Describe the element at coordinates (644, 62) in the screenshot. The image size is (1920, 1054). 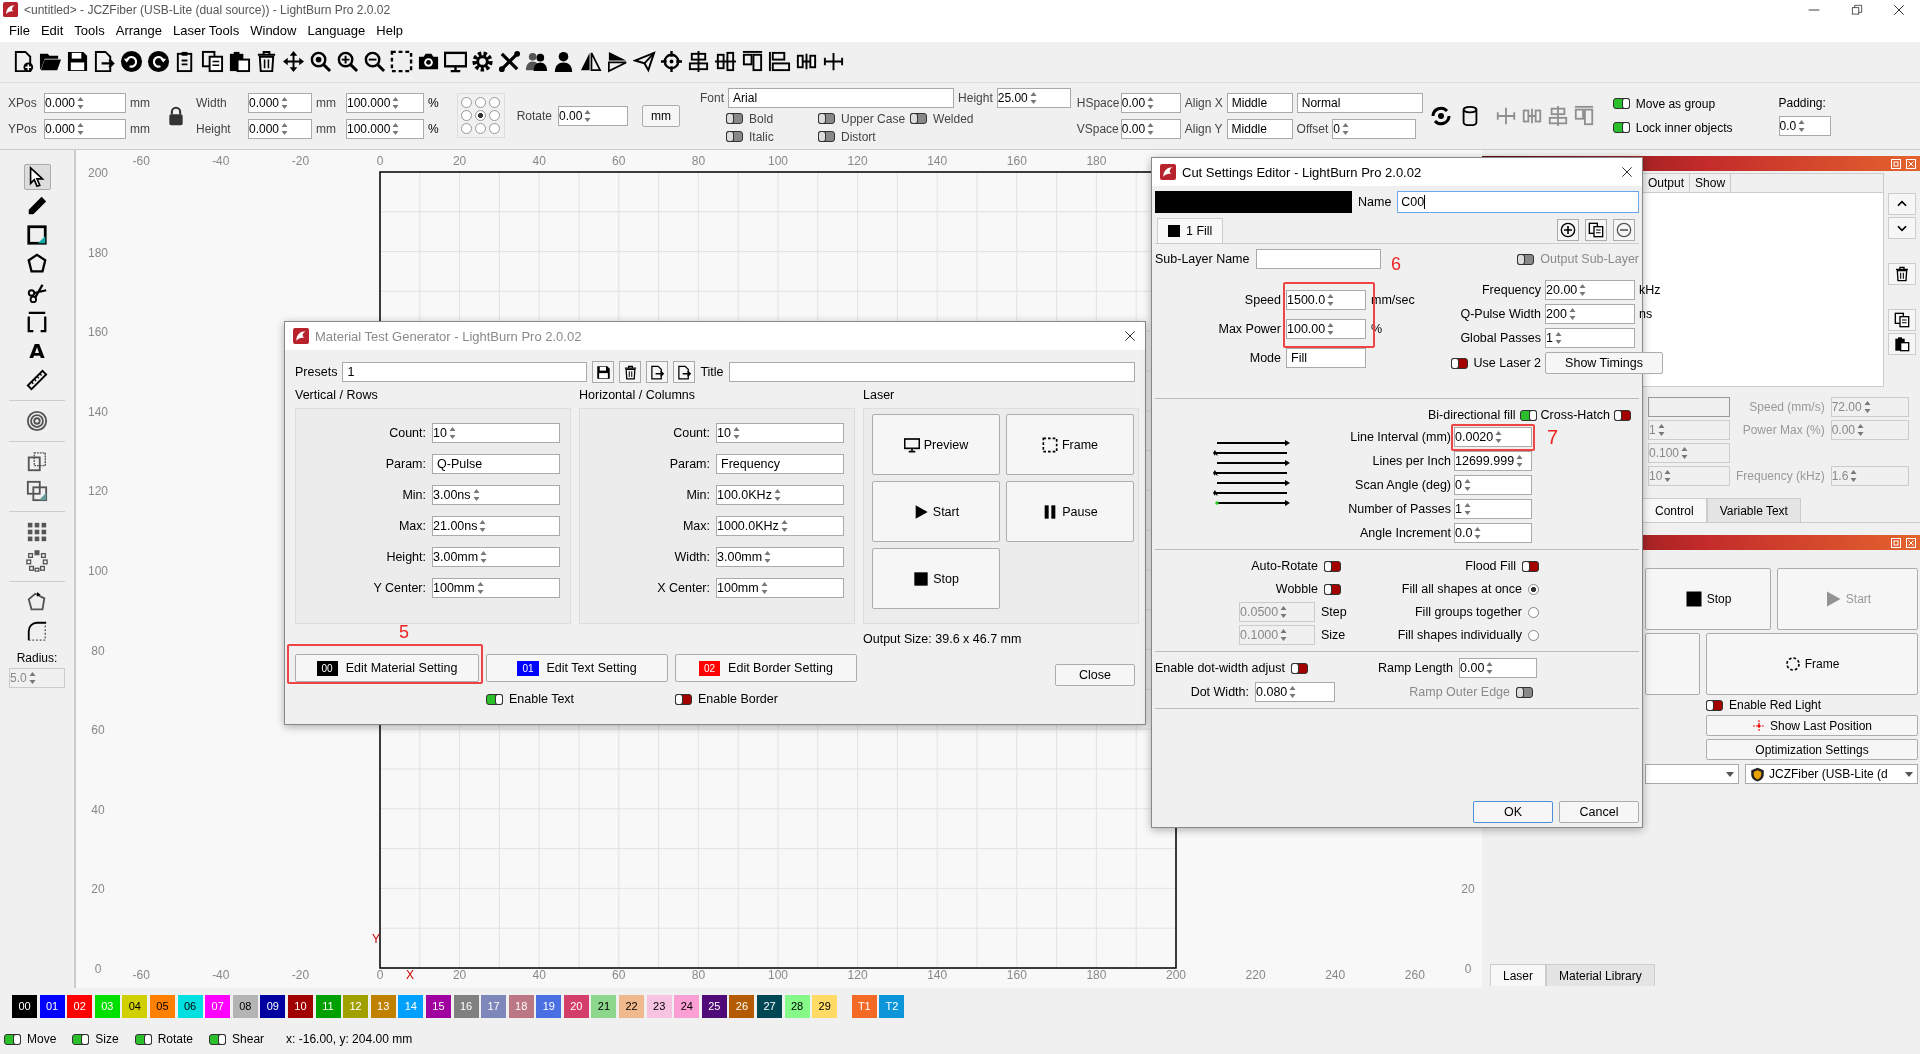
I see `paper-plane-icon` at that location.